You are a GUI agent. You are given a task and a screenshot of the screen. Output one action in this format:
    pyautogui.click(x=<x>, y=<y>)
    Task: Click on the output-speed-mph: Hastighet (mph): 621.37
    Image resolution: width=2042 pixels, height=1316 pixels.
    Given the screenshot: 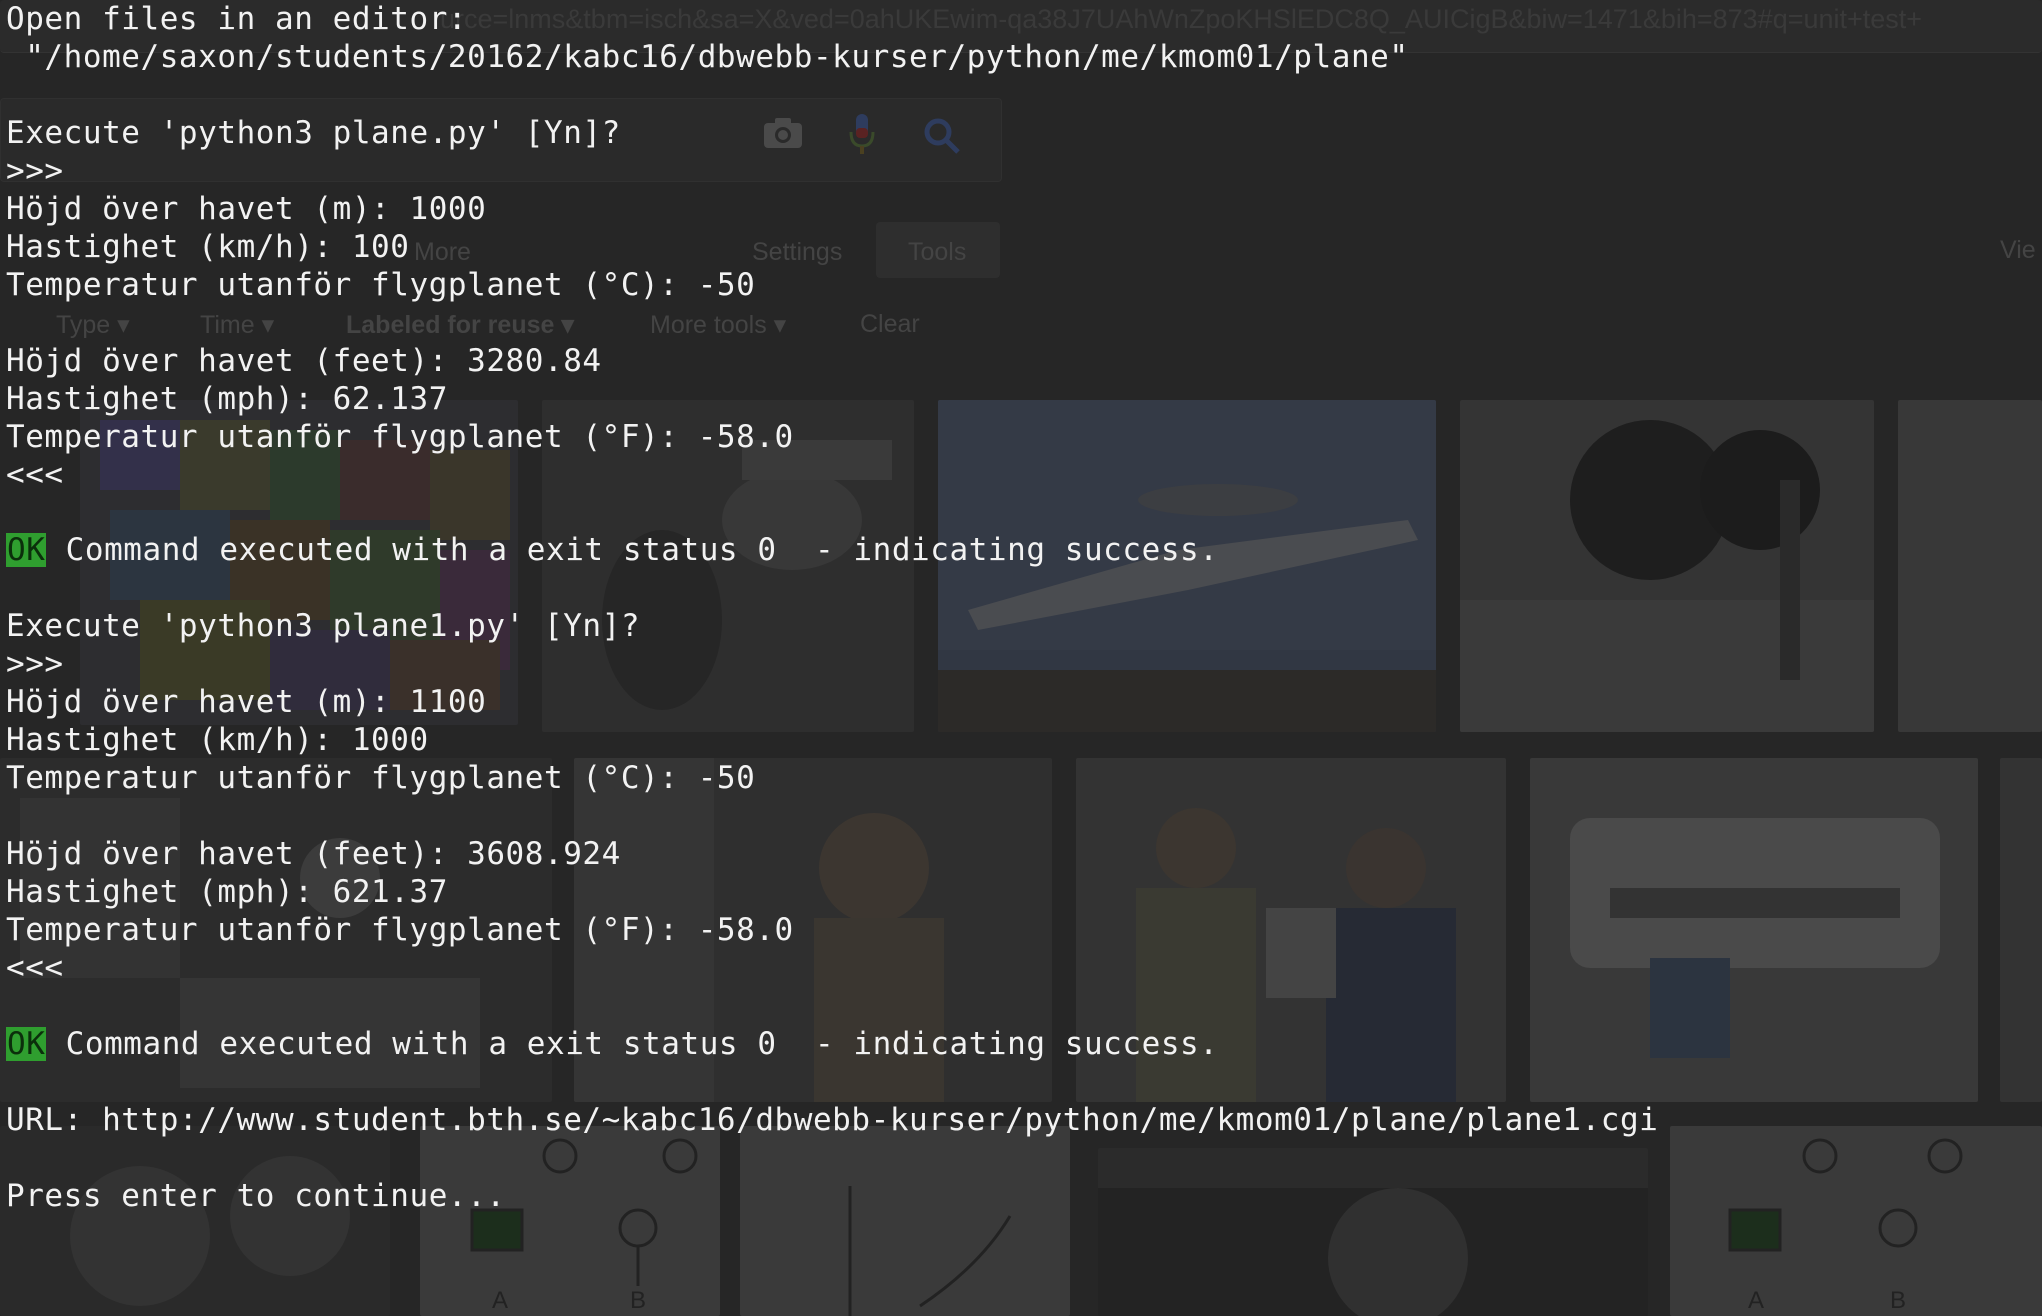 What is the action you would take?
    pyautogui.click(x=227, y=892)
    